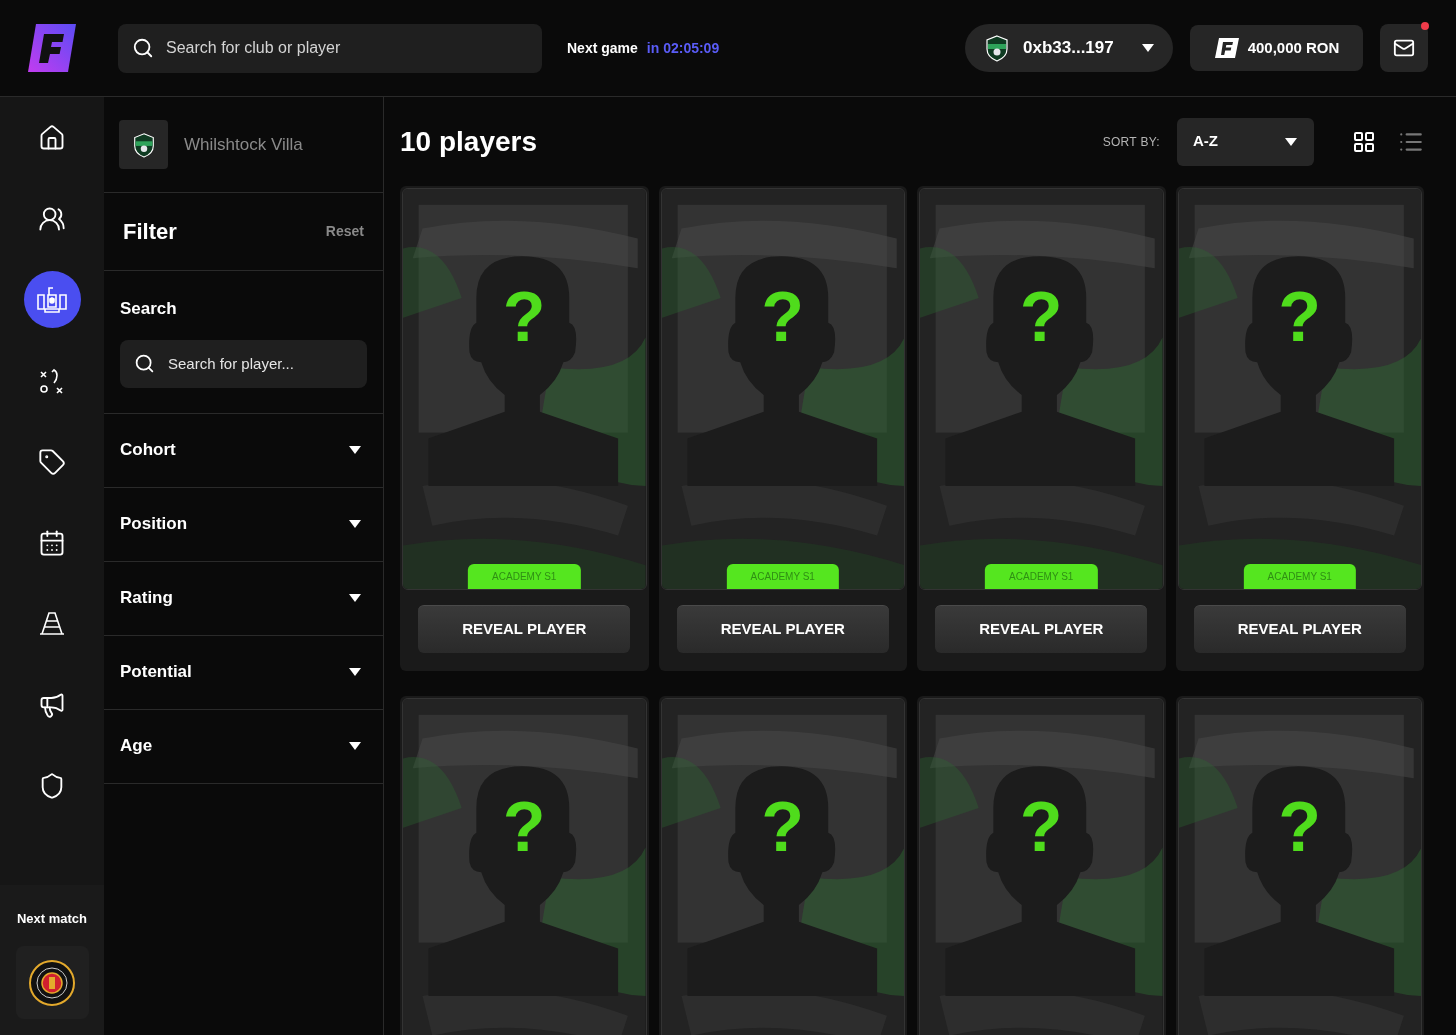 This screenshot has width=1456, height=1035. Describe the element at coordinates (52, 623) in the screenshot. I see `cone-icon` at that location.